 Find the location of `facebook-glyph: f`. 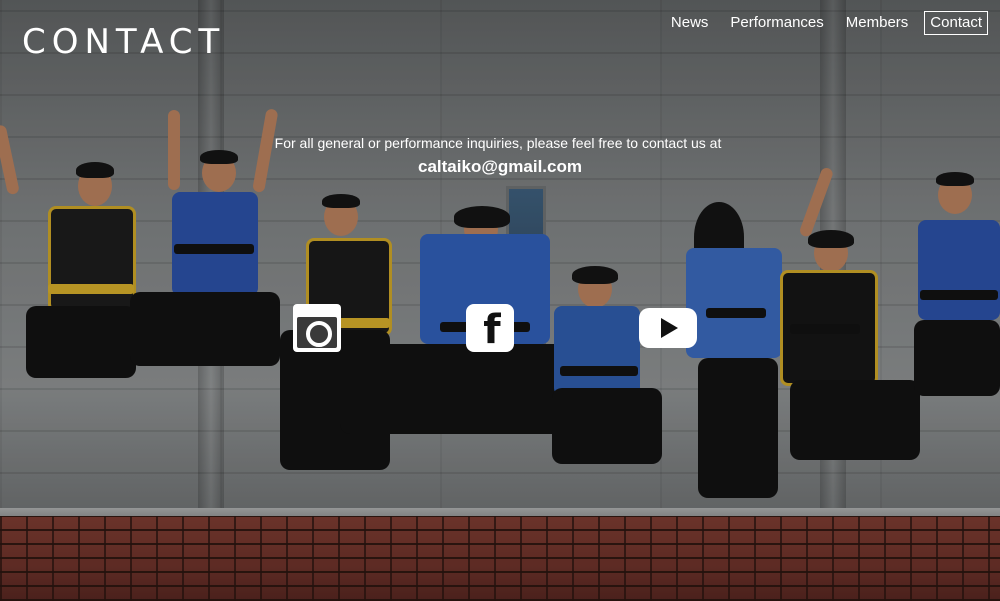

facebook-glyph: f is located at coordinates (492, 330).